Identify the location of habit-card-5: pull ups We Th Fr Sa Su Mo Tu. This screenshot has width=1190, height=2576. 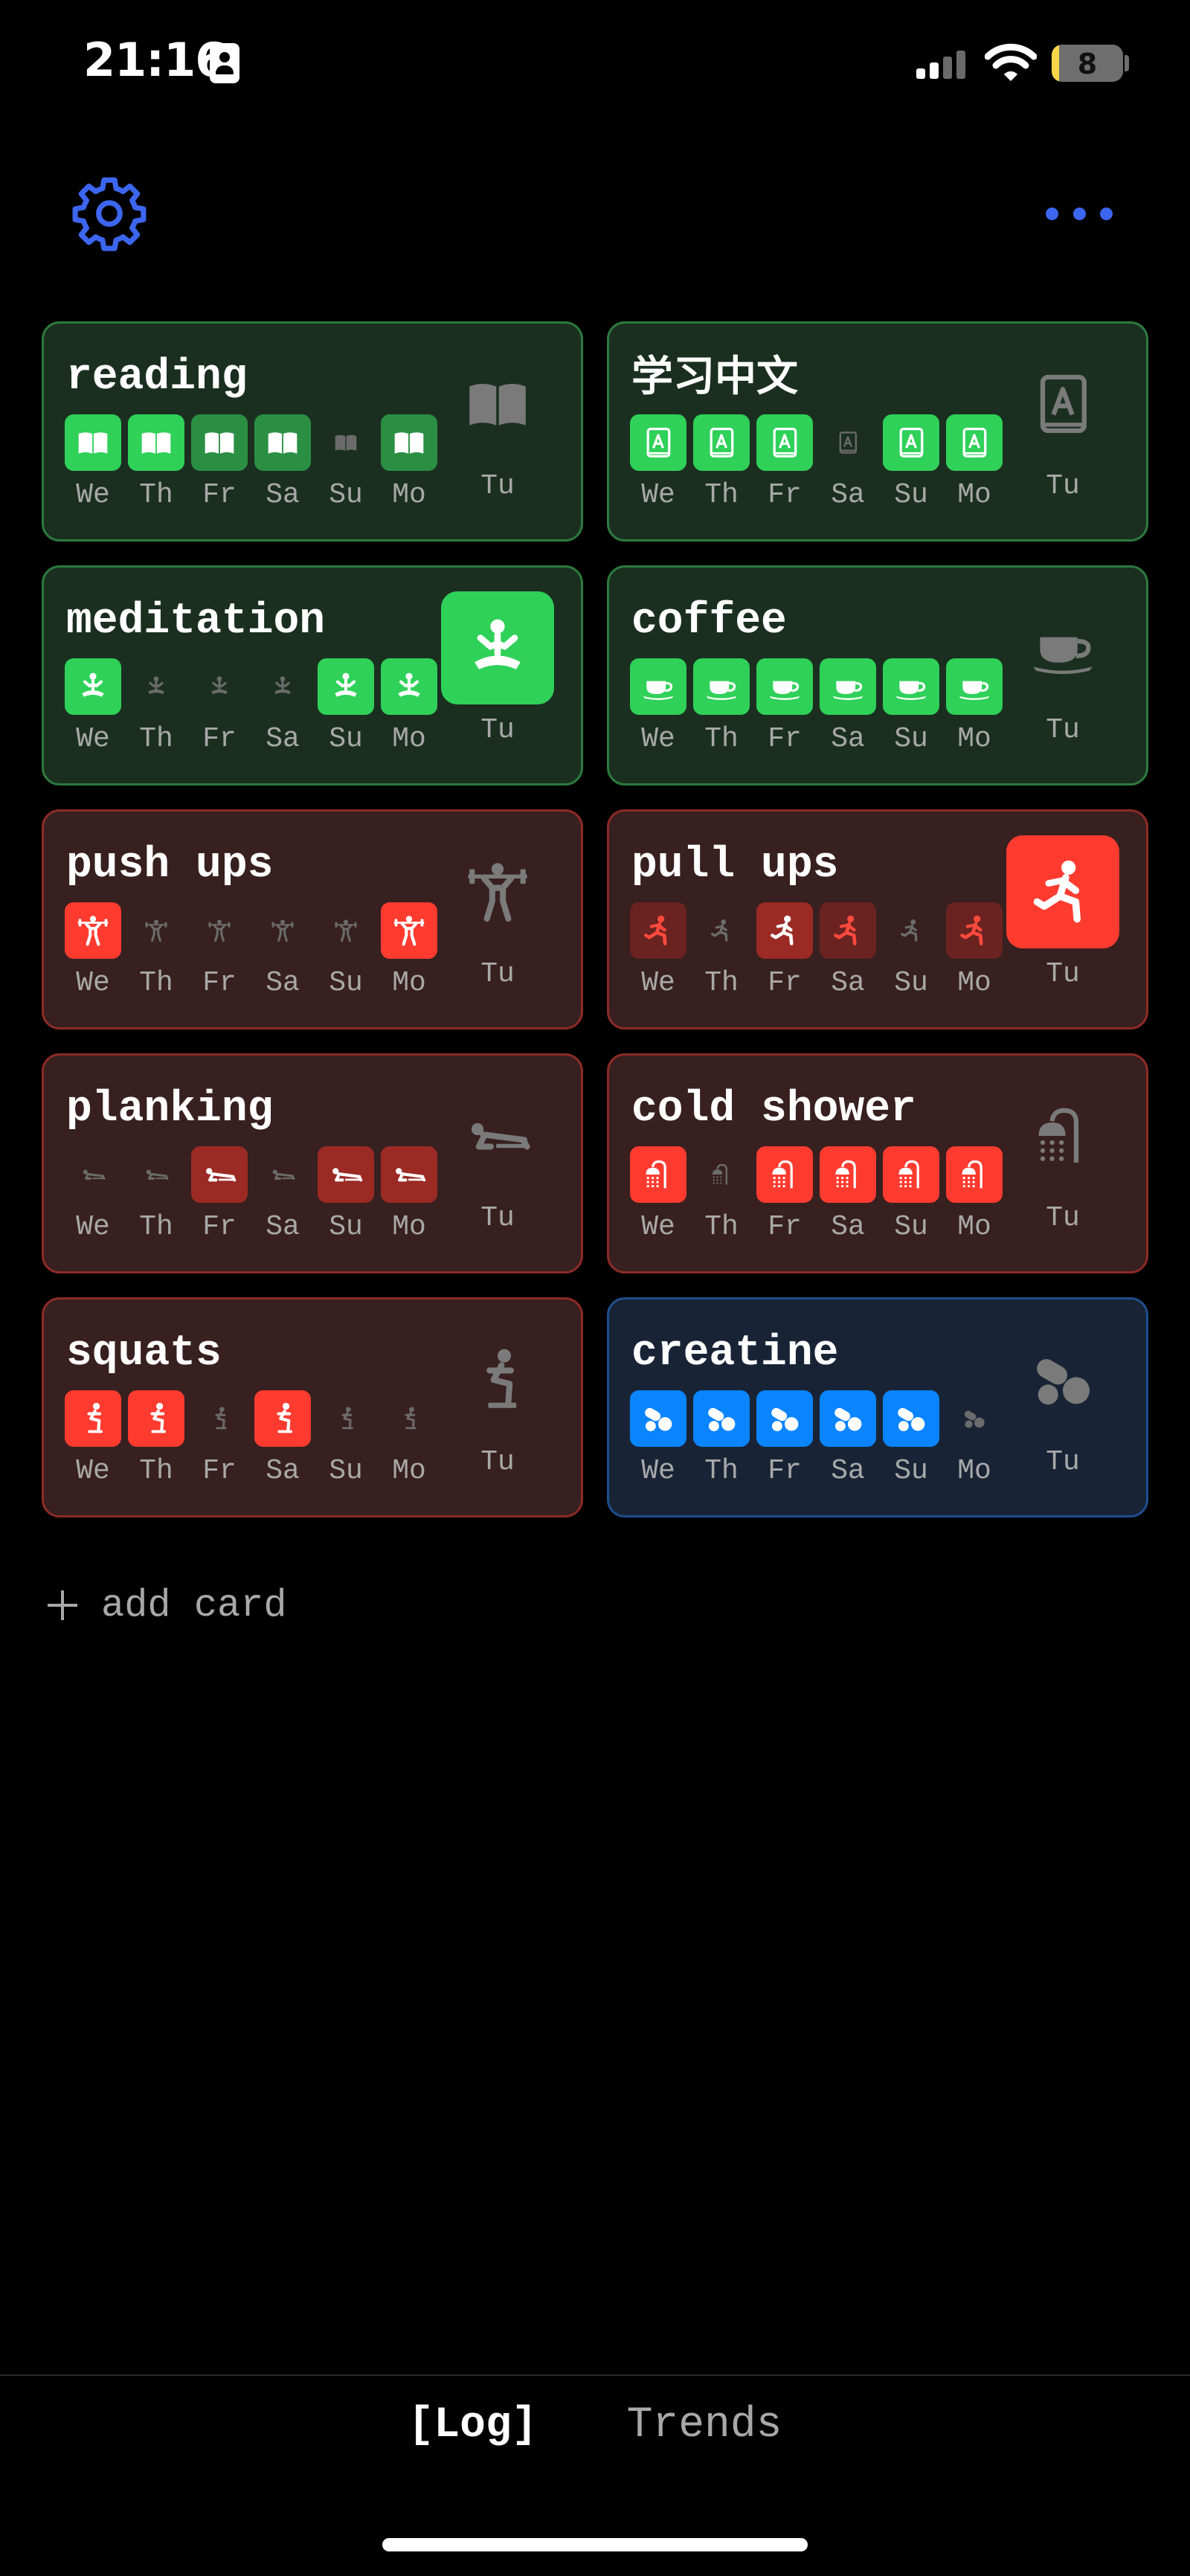
(878, 919).